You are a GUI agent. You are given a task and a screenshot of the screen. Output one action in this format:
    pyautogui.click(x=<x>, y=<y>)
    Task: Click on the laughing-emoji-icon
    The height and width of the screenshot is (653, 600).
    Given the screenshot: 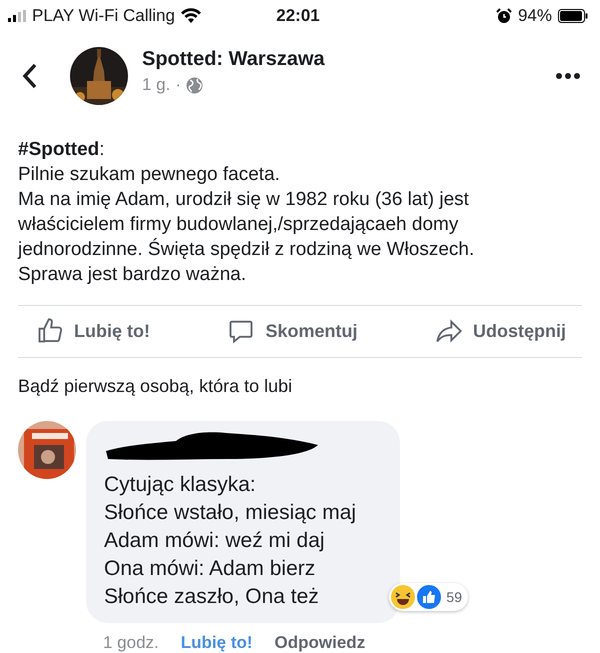 What is the action you would take?
    pyautogui.click(x=403, y=597)
    